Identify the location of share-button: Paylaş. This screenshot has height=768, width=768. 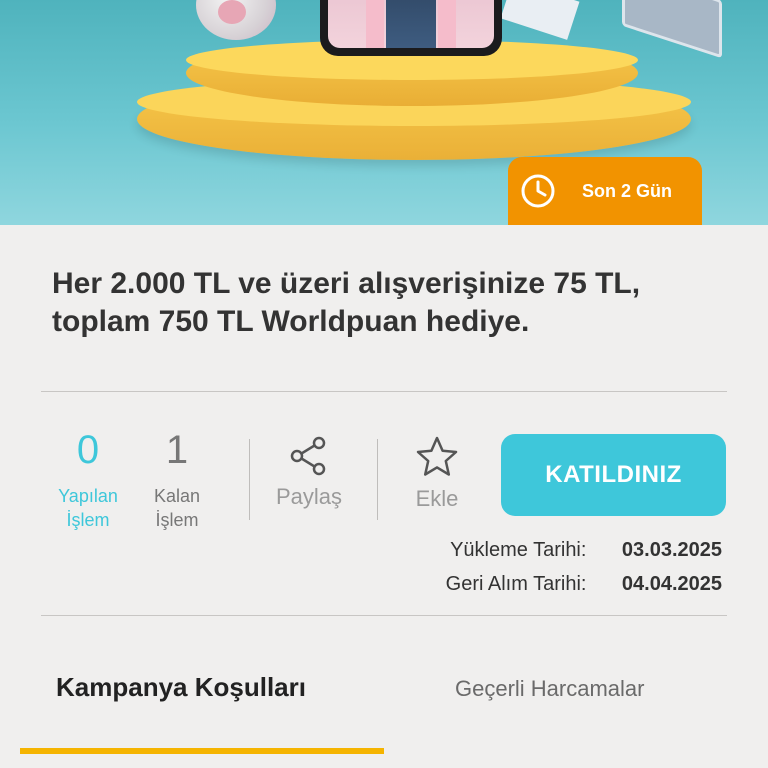
(309, 472).